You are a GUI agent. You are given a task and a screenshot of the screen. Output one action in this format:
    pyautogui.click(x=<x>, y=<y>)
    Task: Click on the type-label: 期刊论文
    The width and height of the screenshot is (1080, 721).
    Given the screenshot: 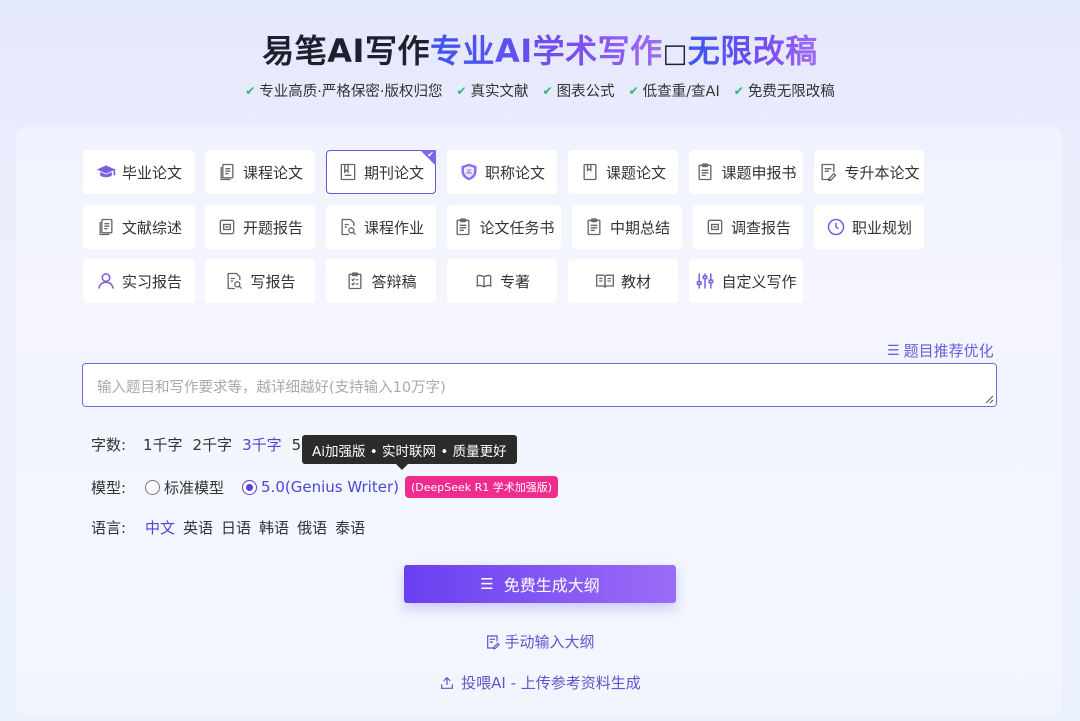 What is the action you would take?
    pyautogui.click(x=393, y=172)
    